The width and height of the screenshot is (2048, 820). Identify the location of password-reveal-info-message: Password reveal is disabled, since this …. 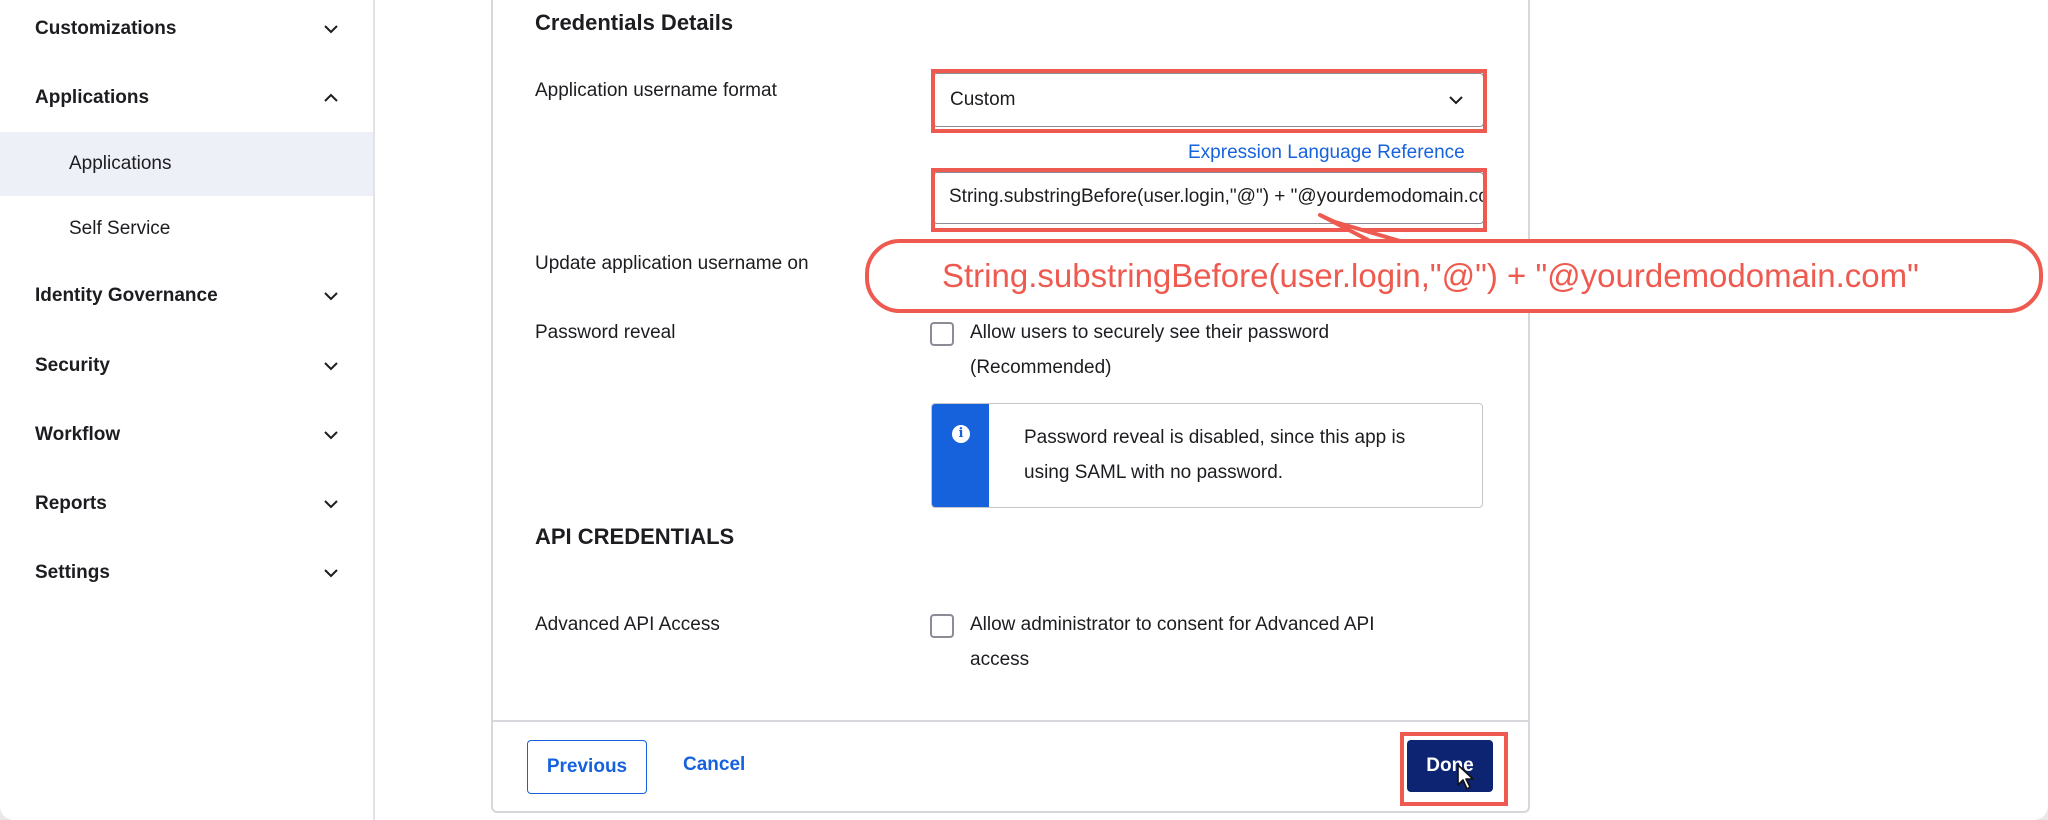
(1215, 455).